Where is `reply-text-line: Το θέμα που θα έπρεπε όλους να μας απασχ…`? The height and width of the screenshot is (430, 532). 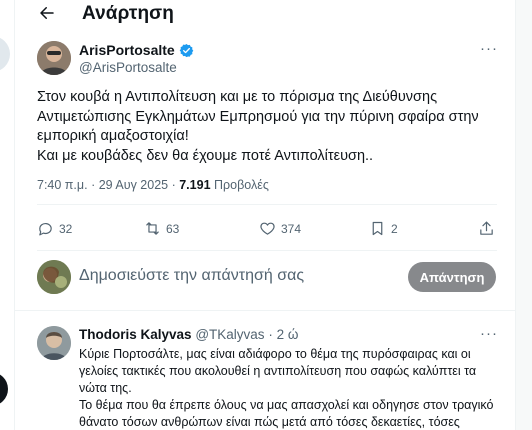 reply-text-line: Το θέμα που θα έπρεπε όλους να μας απασχ… is located at coordinates (286, 413).